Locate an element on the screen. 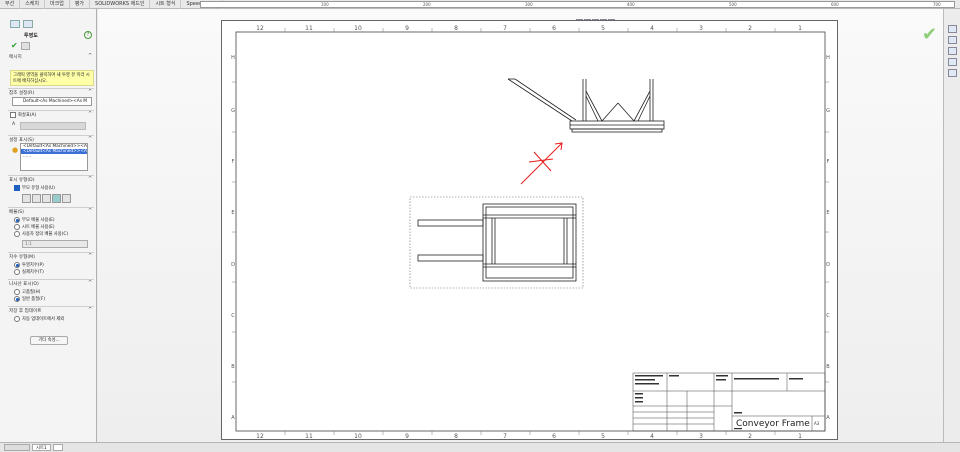  resources-icon is located at coordinates (952, 29).